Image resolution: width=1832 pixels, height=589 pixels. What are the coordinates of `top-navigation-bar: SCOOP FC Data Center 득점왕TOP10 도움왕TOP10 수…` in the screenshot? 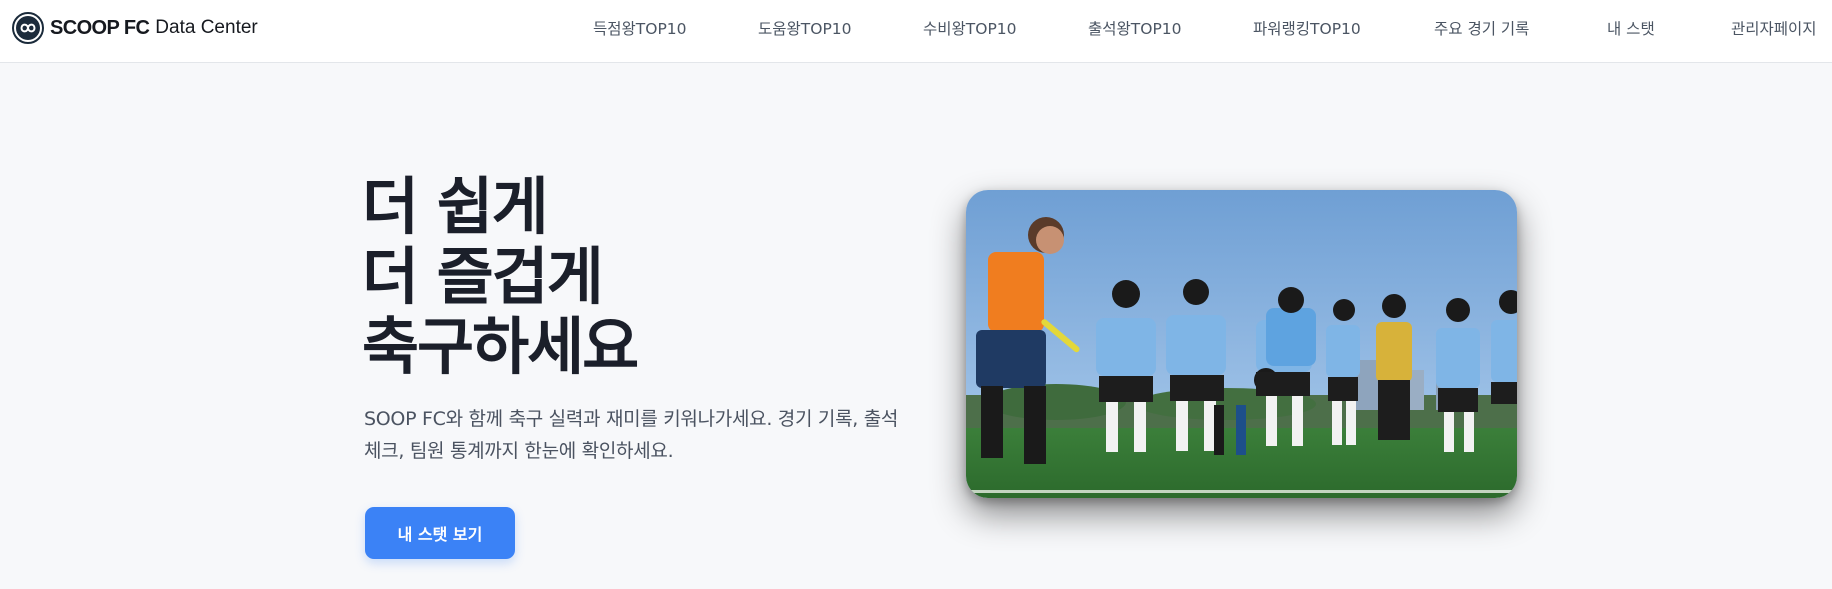 It's located at (916, 31).